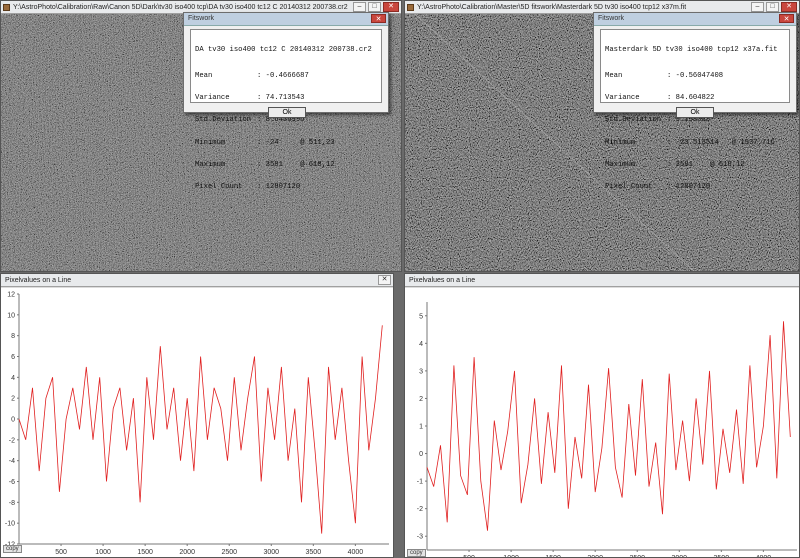 This screenshot has height=558, width=800. Describe the element at coordinates (283, 76) in the screenshot. I see `stat-value: : -0.4666687` at that location.